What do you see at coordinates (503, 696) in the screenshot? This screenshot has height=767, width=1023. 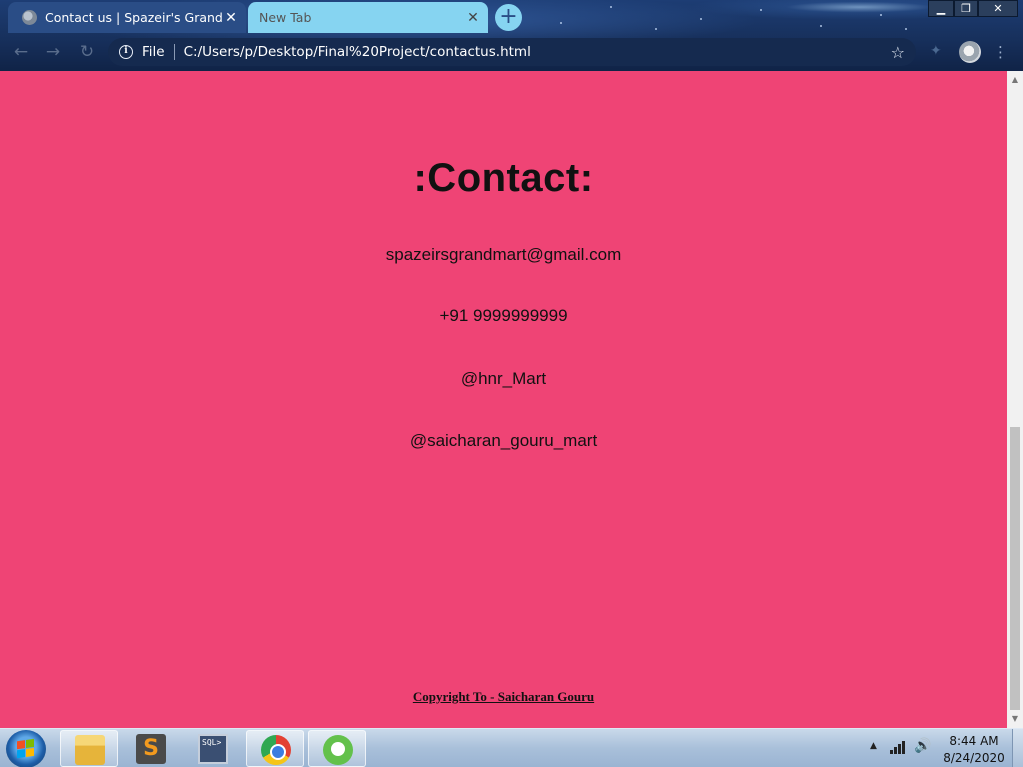 I see `footer-copyright: Copyright To - Saicharan Gouru` at bounding box center [503, 696].